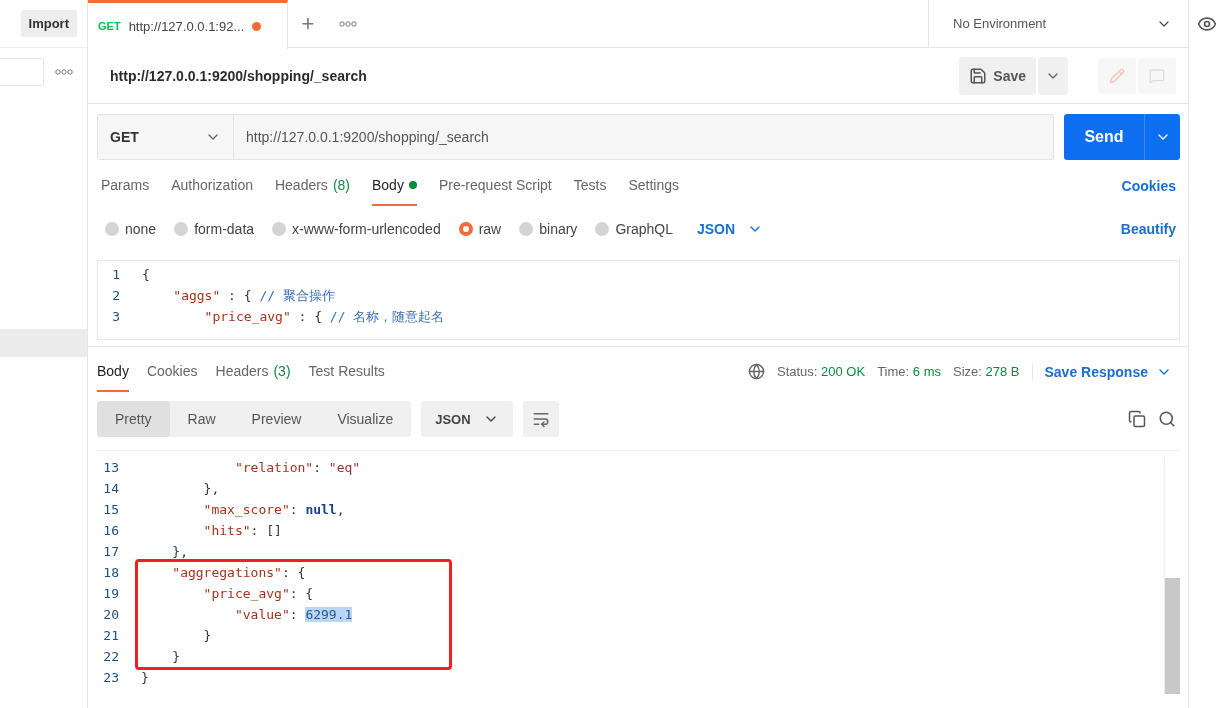 The width and height of the screenshot is (1224, 708). I want to click on line-number: 1, so click(116, 274).